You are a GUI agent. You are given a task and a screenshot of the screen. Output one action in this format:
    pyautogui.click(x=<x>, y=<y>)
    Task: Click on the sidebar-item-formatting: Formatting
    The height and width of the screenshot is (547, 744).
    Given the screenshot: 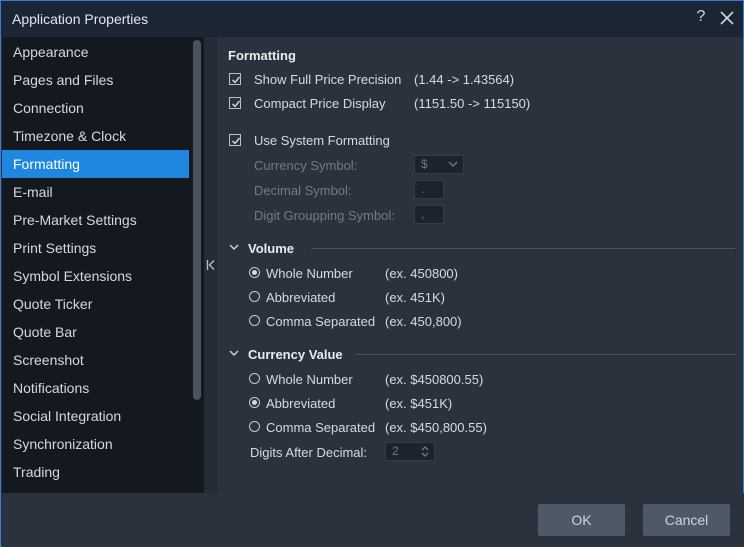 What is the action you would take?
    pyautogui.click(x=95, y=164)
    